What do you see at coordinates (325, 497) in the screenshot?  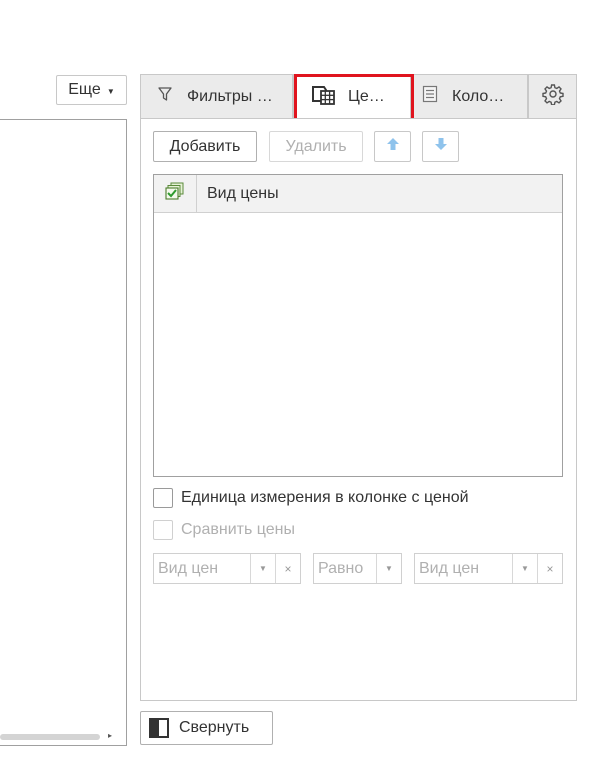 I see `unit-in-price-column-label: Единица измерения в колонке с ценой` at bounding box center [325, 497].